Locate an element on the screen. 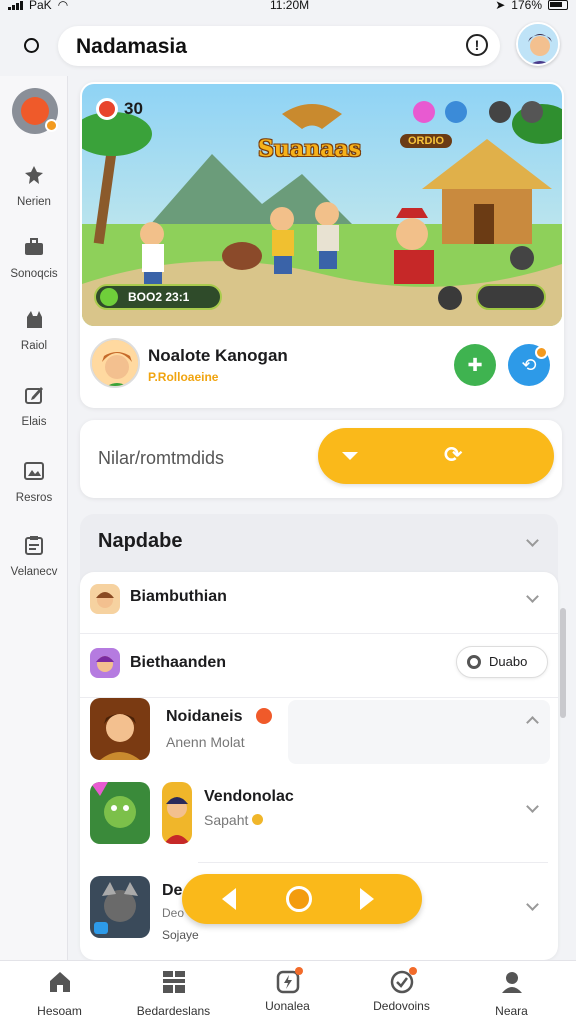 The image size is (576, 1024). search-field: Nadamasia ! is located at coordinates (279, 46).